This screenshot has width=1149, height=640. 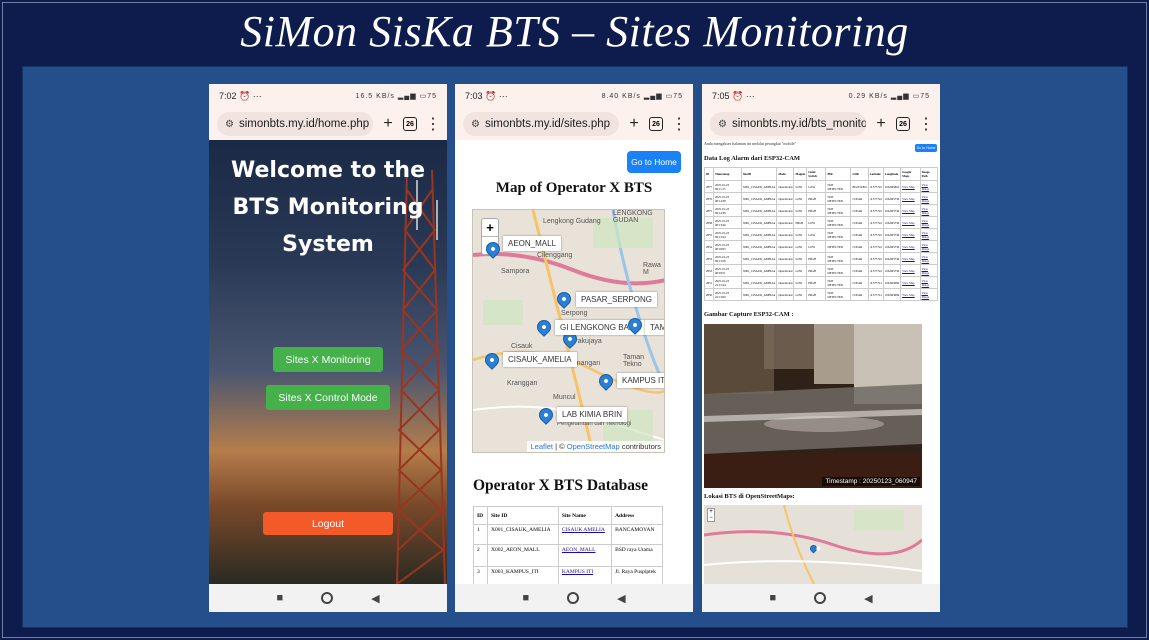 What do you see at coordinates (564, 397) in the screenshot?
I see `map-place-label: Muncul` at bounding box center [564, 397].